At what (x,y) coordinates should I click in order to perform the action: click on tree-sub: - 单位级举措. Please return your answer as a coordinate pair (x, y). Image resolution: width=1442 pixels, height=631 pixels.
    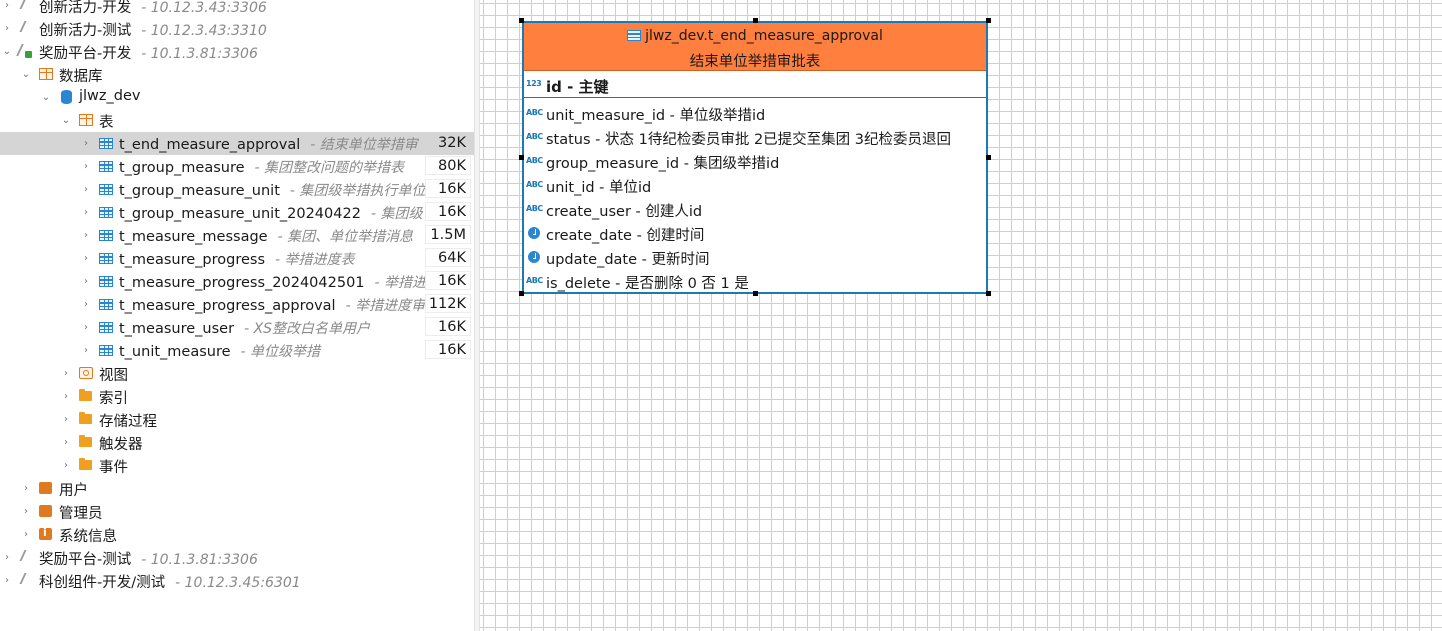
    Looking at the image, I should click on (280, 352).